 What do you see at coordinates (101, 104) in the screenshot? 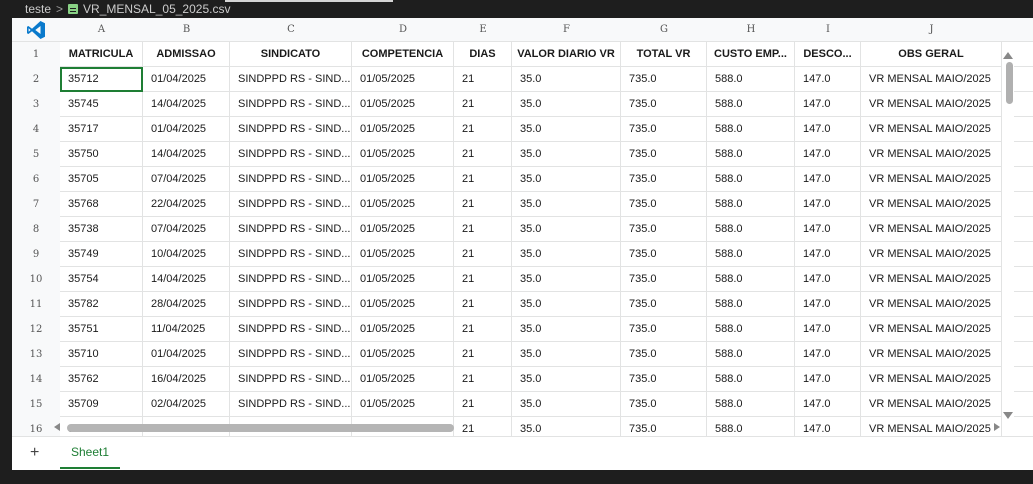
I see `table-cell: 35745` at bounding box center [101, 104].